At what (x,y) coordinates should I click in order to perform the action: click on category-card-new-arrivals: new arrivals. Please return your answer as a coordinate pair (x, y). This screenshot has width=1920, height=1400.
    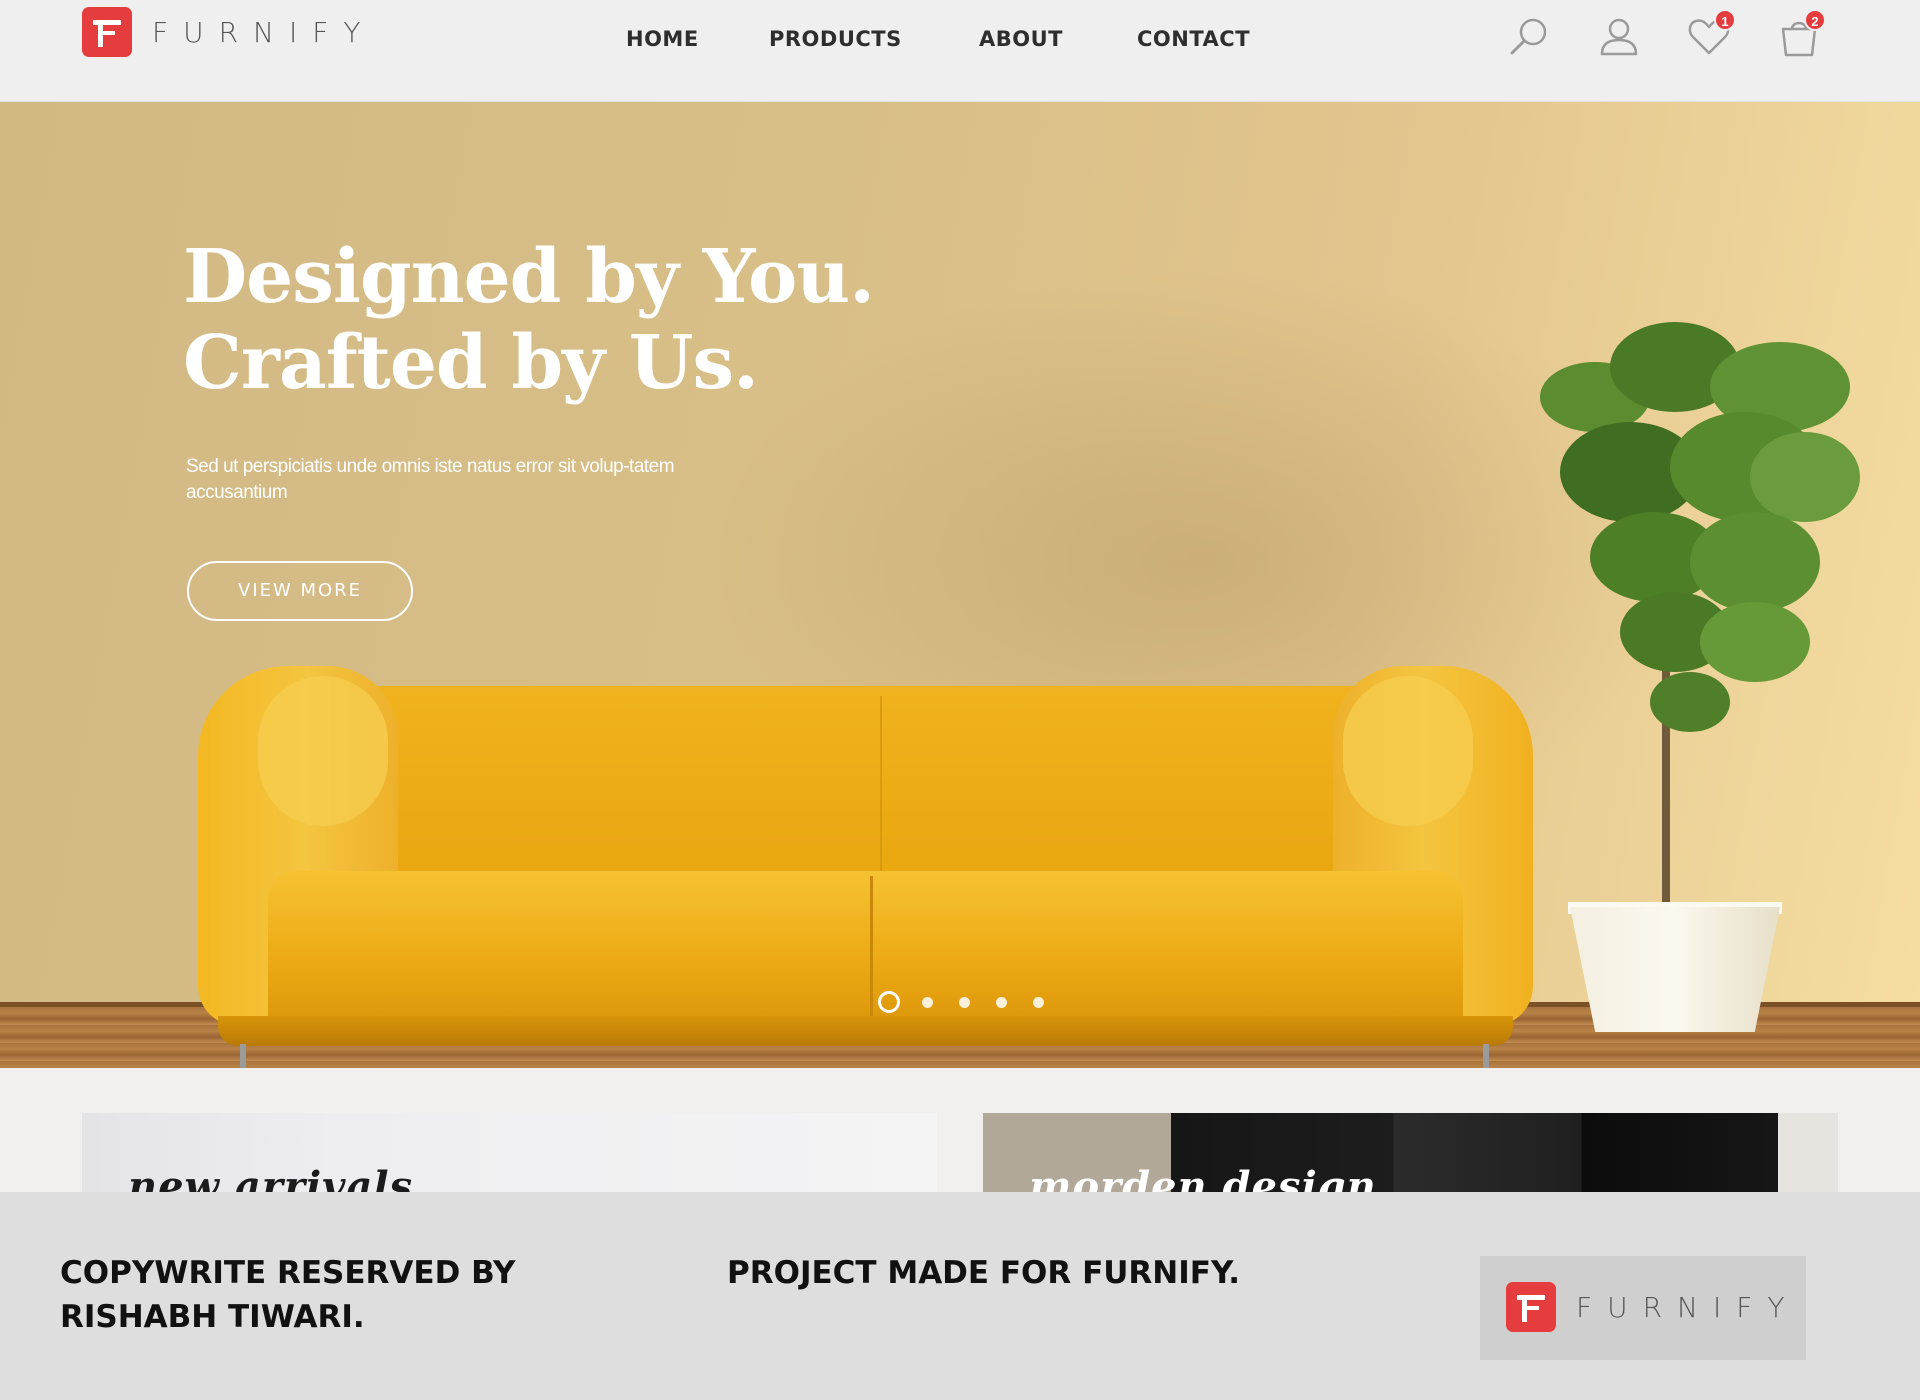
    Looking at the image, I should click on (509, 1153).